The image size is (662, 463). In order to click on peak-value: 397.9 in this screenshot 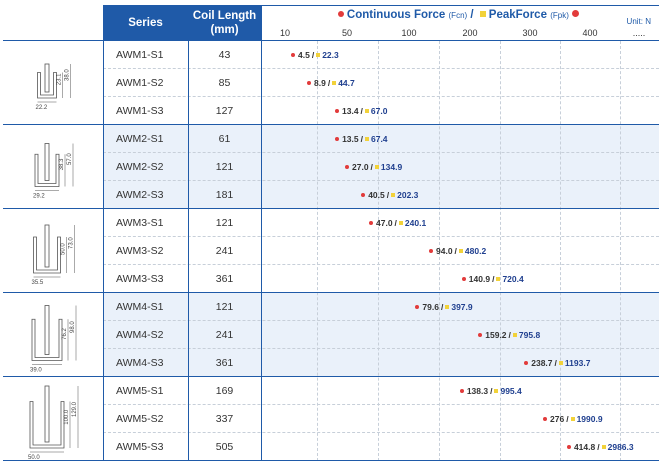, I will do `click(462, 307)`.